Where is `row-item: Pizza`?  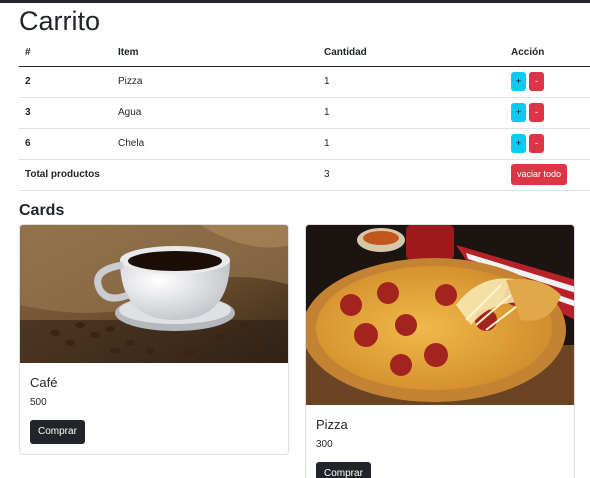 row-item: Pizza is located at coordinates (215, 82).